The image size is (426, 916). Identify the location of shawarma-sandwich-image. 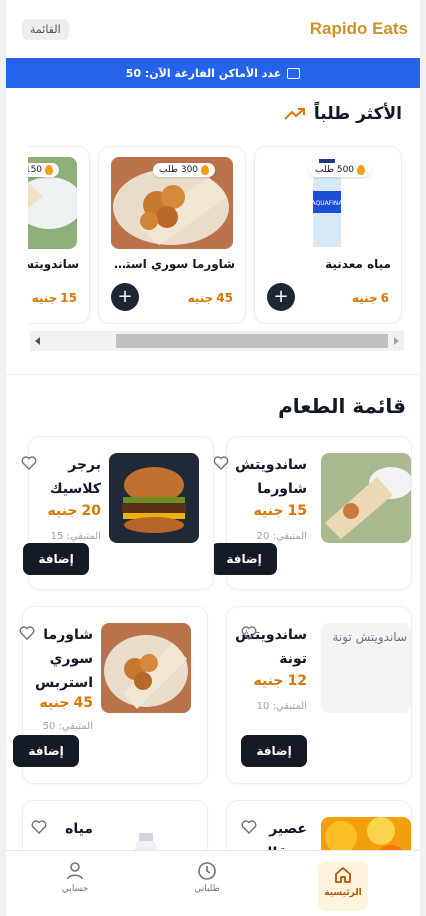
(366, 498).